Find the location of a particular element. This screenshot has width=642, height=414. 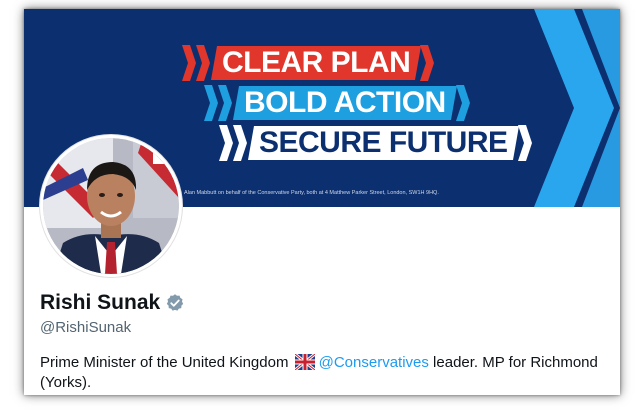

banner-side-stripes is located at coordinates (577, 108).